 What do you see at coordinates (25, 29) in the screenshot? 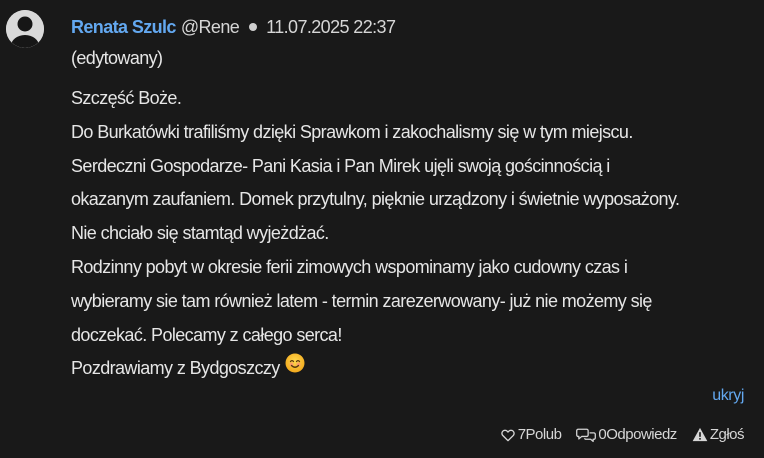
I see `user-avatar-icon` at bounding box center [25, 29].